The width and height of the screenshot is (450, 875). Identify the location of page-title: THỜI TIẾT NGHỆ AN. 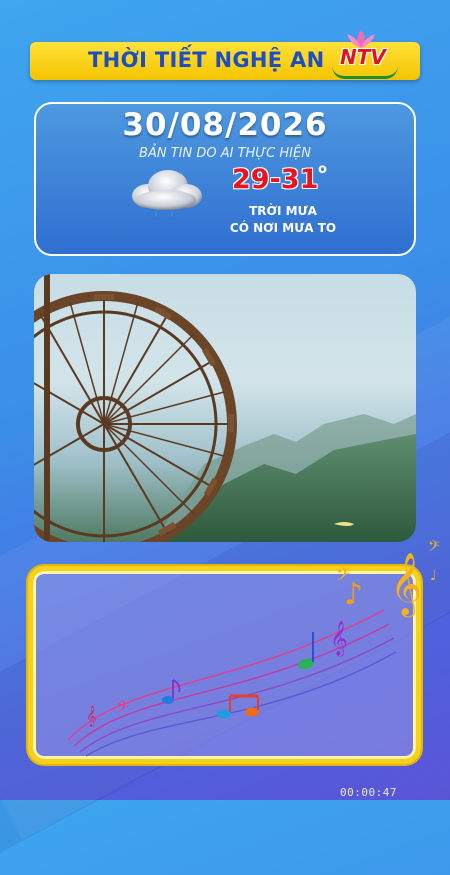
(206, 60).